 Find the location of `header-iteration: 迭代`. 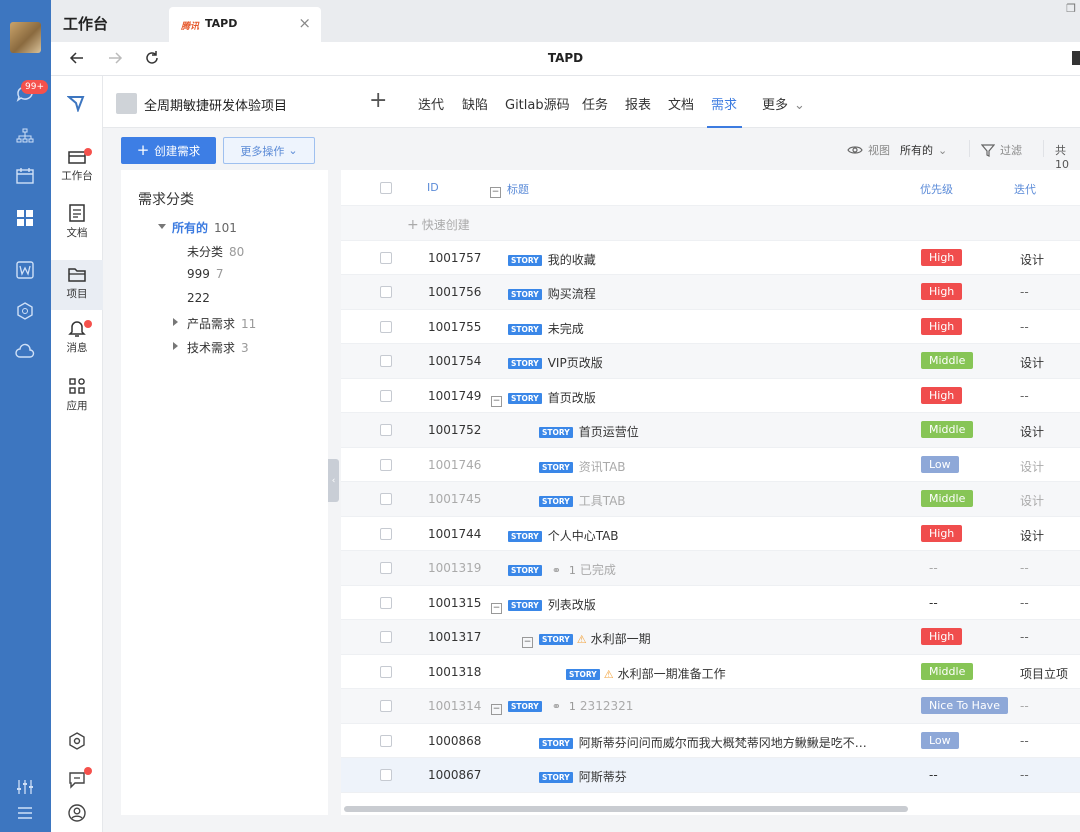

header-iteration: 迭代 is located at coordinates (1025, 189).